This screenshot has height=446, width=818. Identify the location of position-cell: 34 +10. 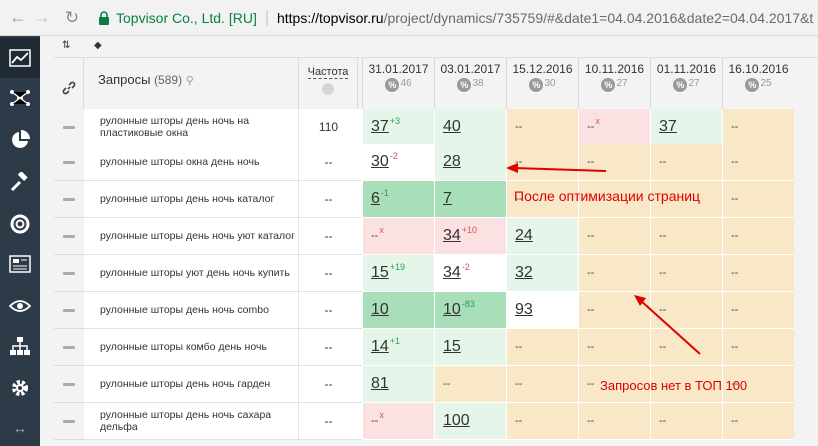
(470, 236).